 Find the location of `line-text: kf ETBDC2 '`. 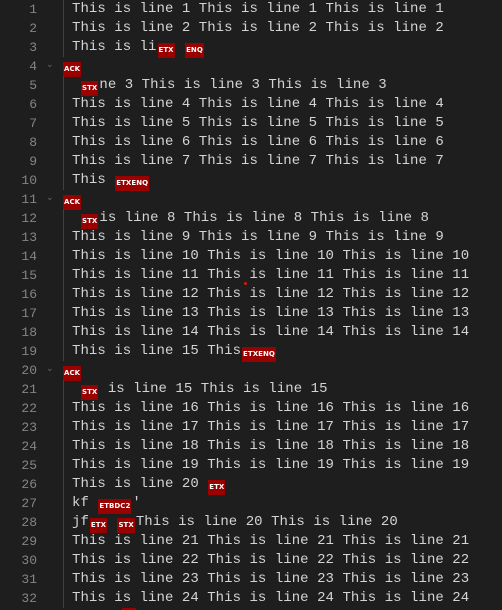

line-text: kf ETBDC2 ' is located at coordinates (106, 504).